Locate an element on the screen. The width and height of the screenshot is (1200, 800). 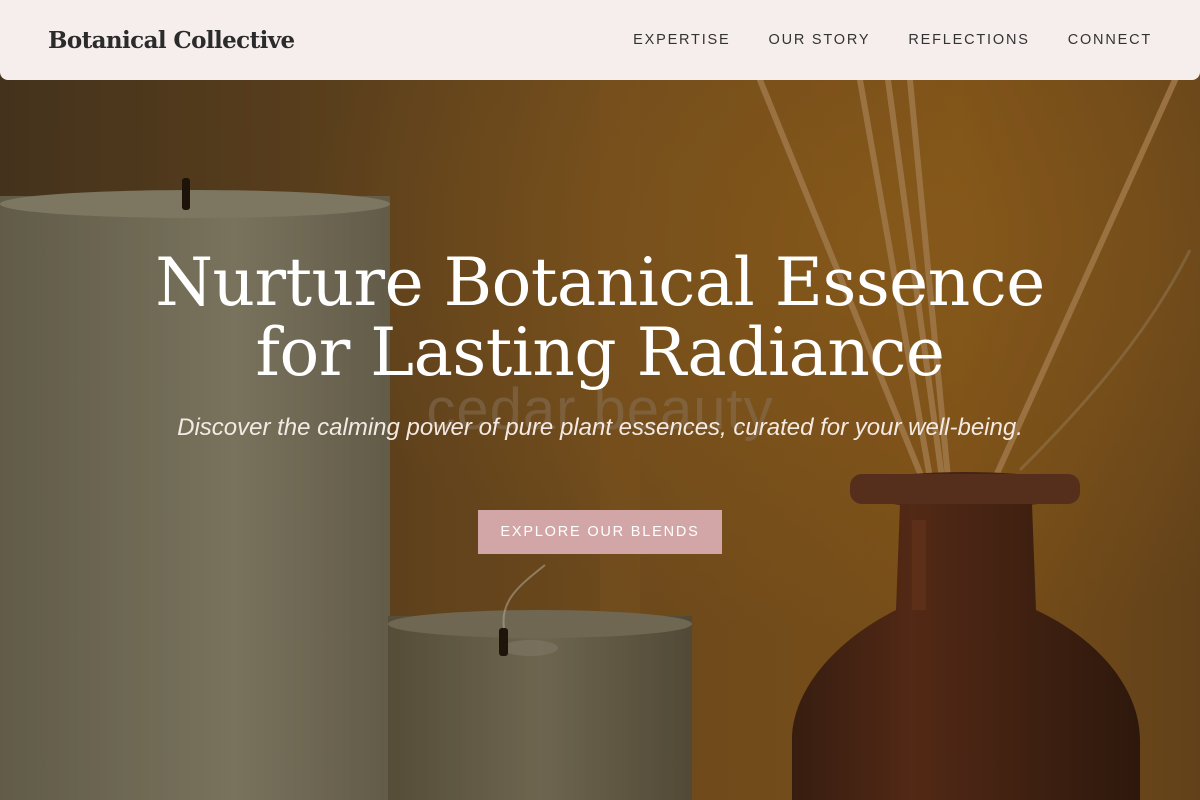
headline-line-2: for Lasting Radiance is located at coordinates (600, 352).